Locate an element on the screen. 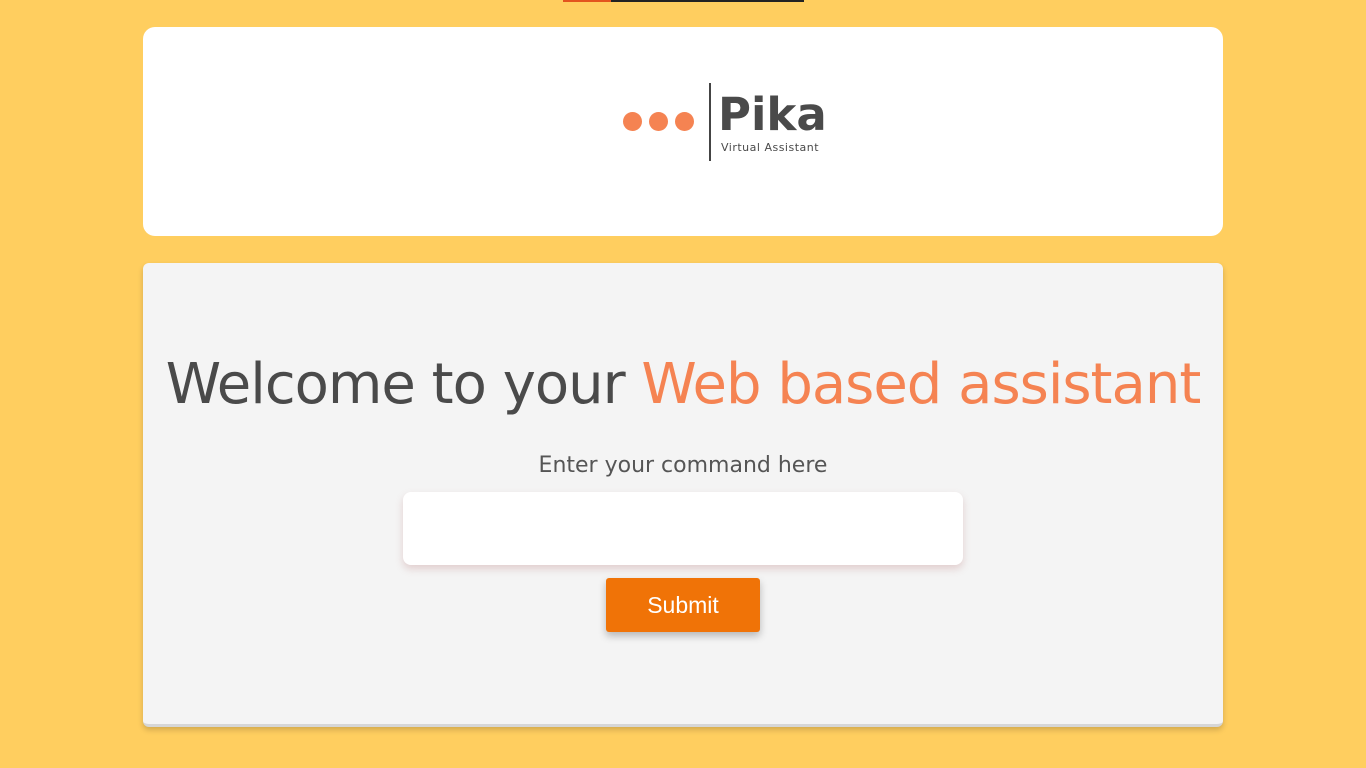 The width and height of the screenshot is (1366, 768). pika-logo: Pika Virtual Assistant is located at coordinates (741, 123).